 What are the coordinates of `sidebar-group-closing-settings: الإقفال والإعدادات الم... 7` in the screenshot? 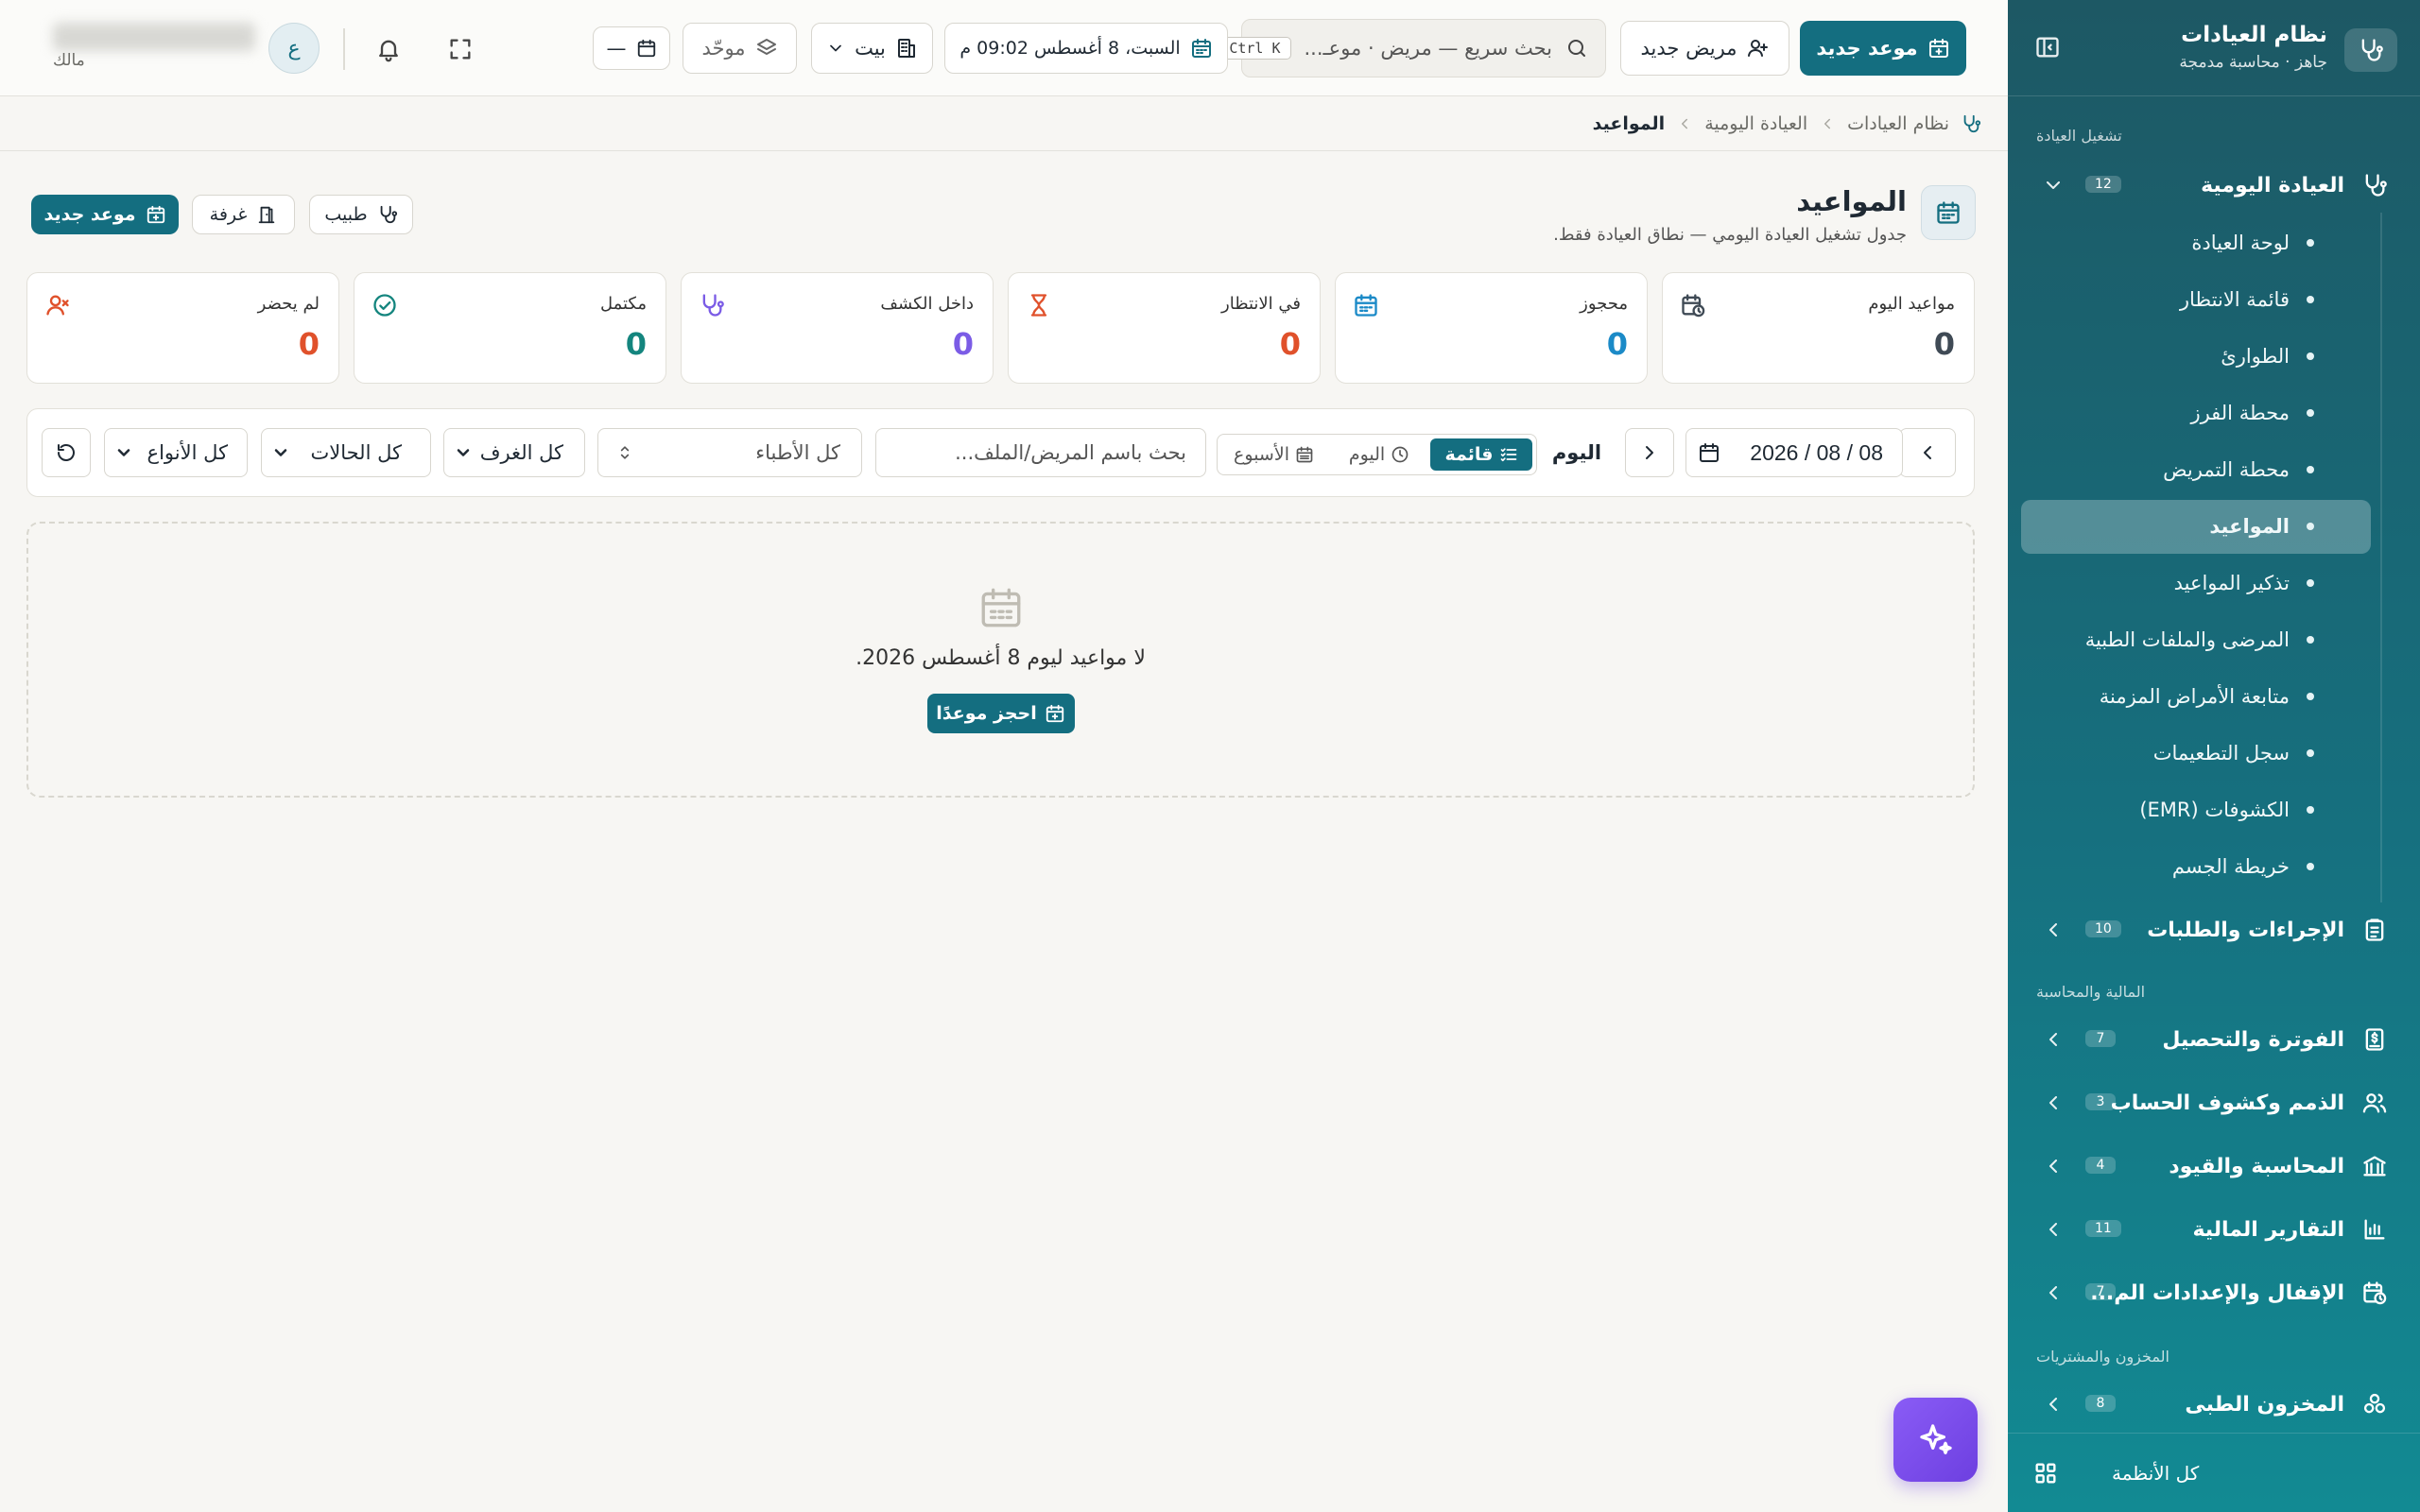 It's located at (2214, 1292).